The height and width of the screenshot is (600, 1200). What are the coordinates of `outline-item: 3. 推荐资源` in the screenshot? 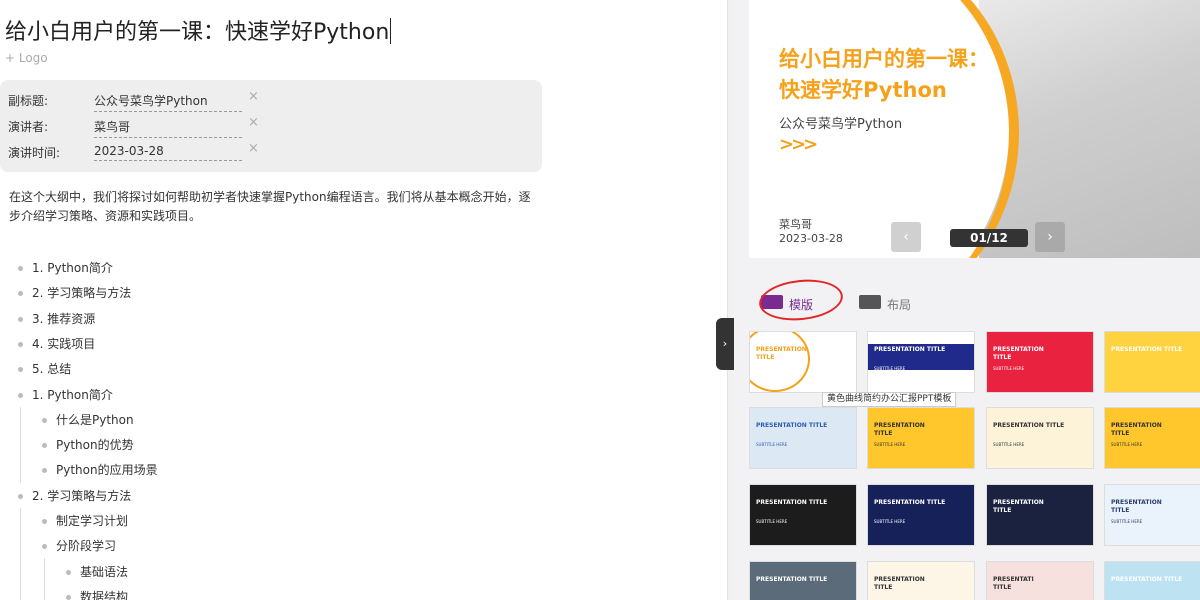 It's located at (56, 318).